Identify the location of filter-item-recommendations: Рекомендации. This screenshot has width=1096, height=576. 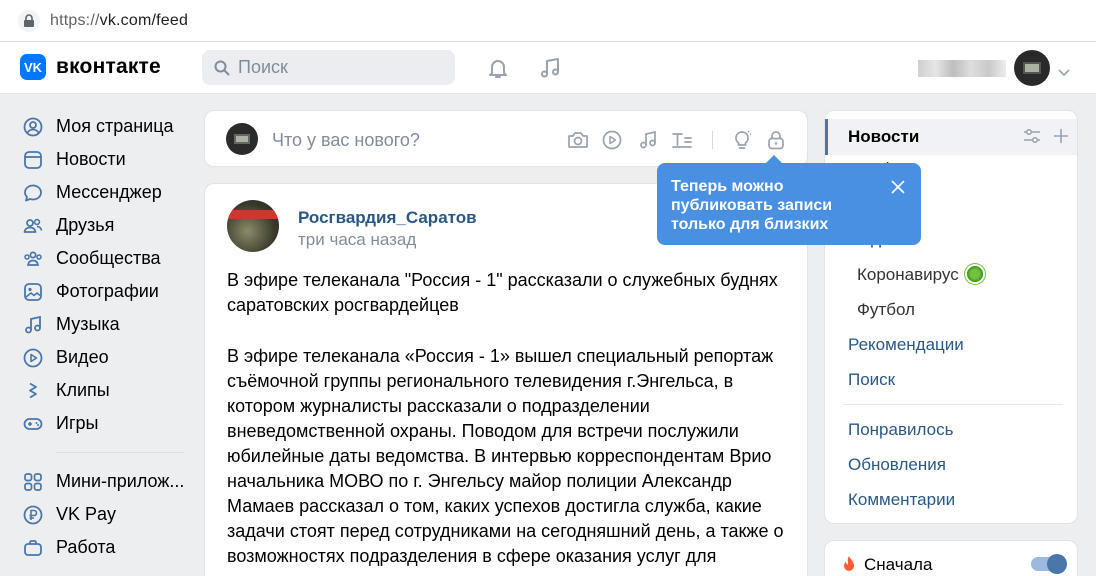
(906, 345).